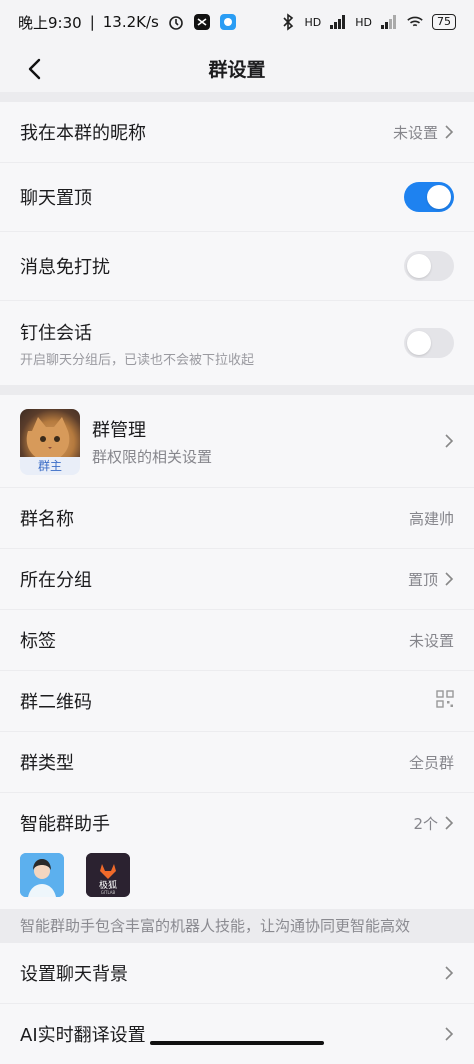 The height and width of the screenshot is (1064, 474). I want to click on group-type-row: 群类型 全员群, so click(237, 762).